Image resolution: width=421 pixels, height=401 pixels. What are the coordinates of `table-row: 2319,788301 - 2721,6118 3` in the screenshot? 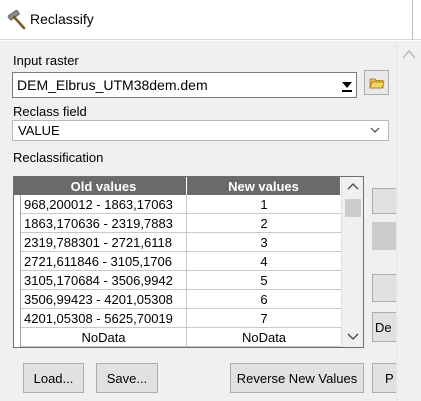 It's located at (181, 242).